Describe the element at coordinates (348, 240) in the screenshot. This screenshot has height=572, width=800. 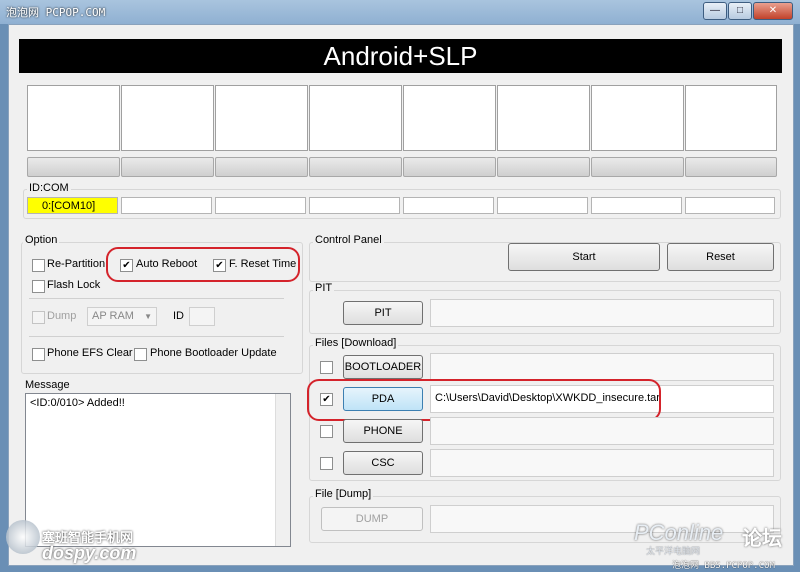
I see `control-panel-label: Control Panel` at that location.